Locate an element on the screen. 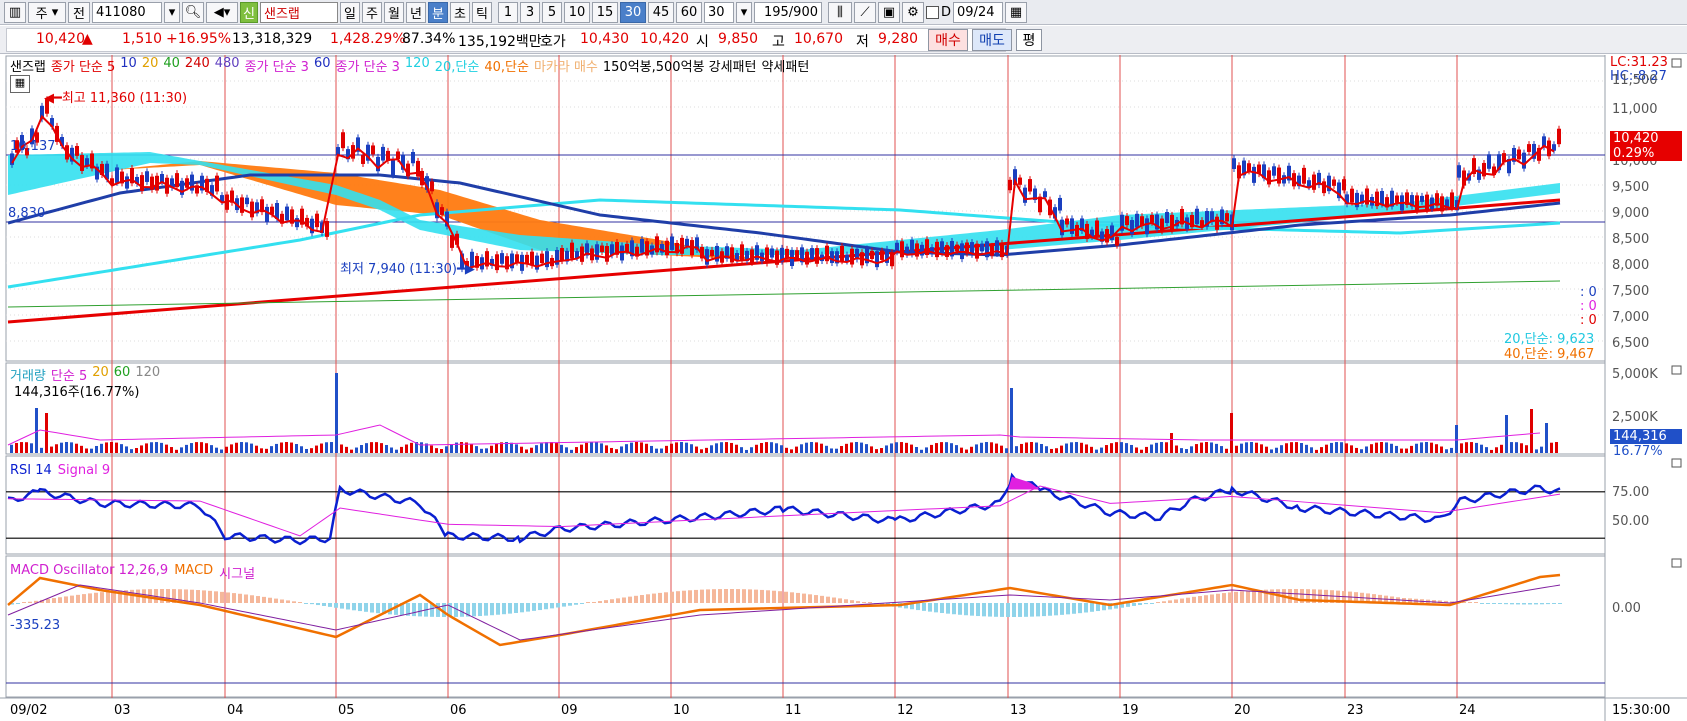  period-tab-0: 일 is located at coordinates (350, 12).